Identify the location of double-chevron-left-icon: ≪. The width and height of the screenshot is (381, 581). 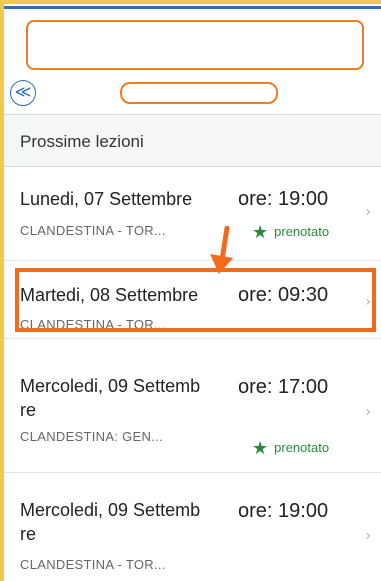
(23, 93).